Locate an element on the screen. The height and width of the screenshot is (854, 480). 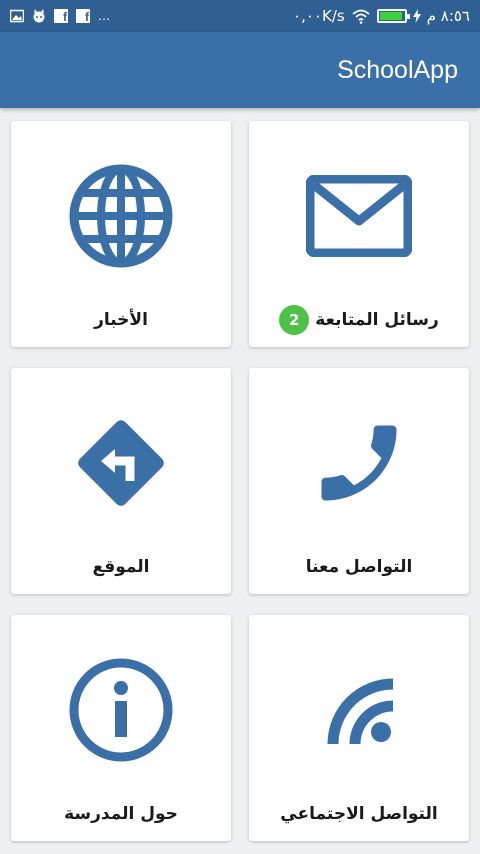
tile-label: حول المدرسة is located at coordinates (121, 814).